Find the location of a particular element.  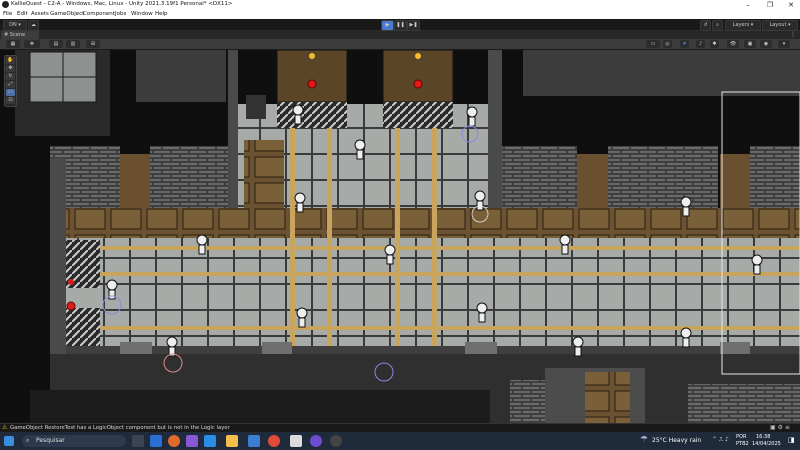

menu-assets: Assets is located at coordinates (40, 14).